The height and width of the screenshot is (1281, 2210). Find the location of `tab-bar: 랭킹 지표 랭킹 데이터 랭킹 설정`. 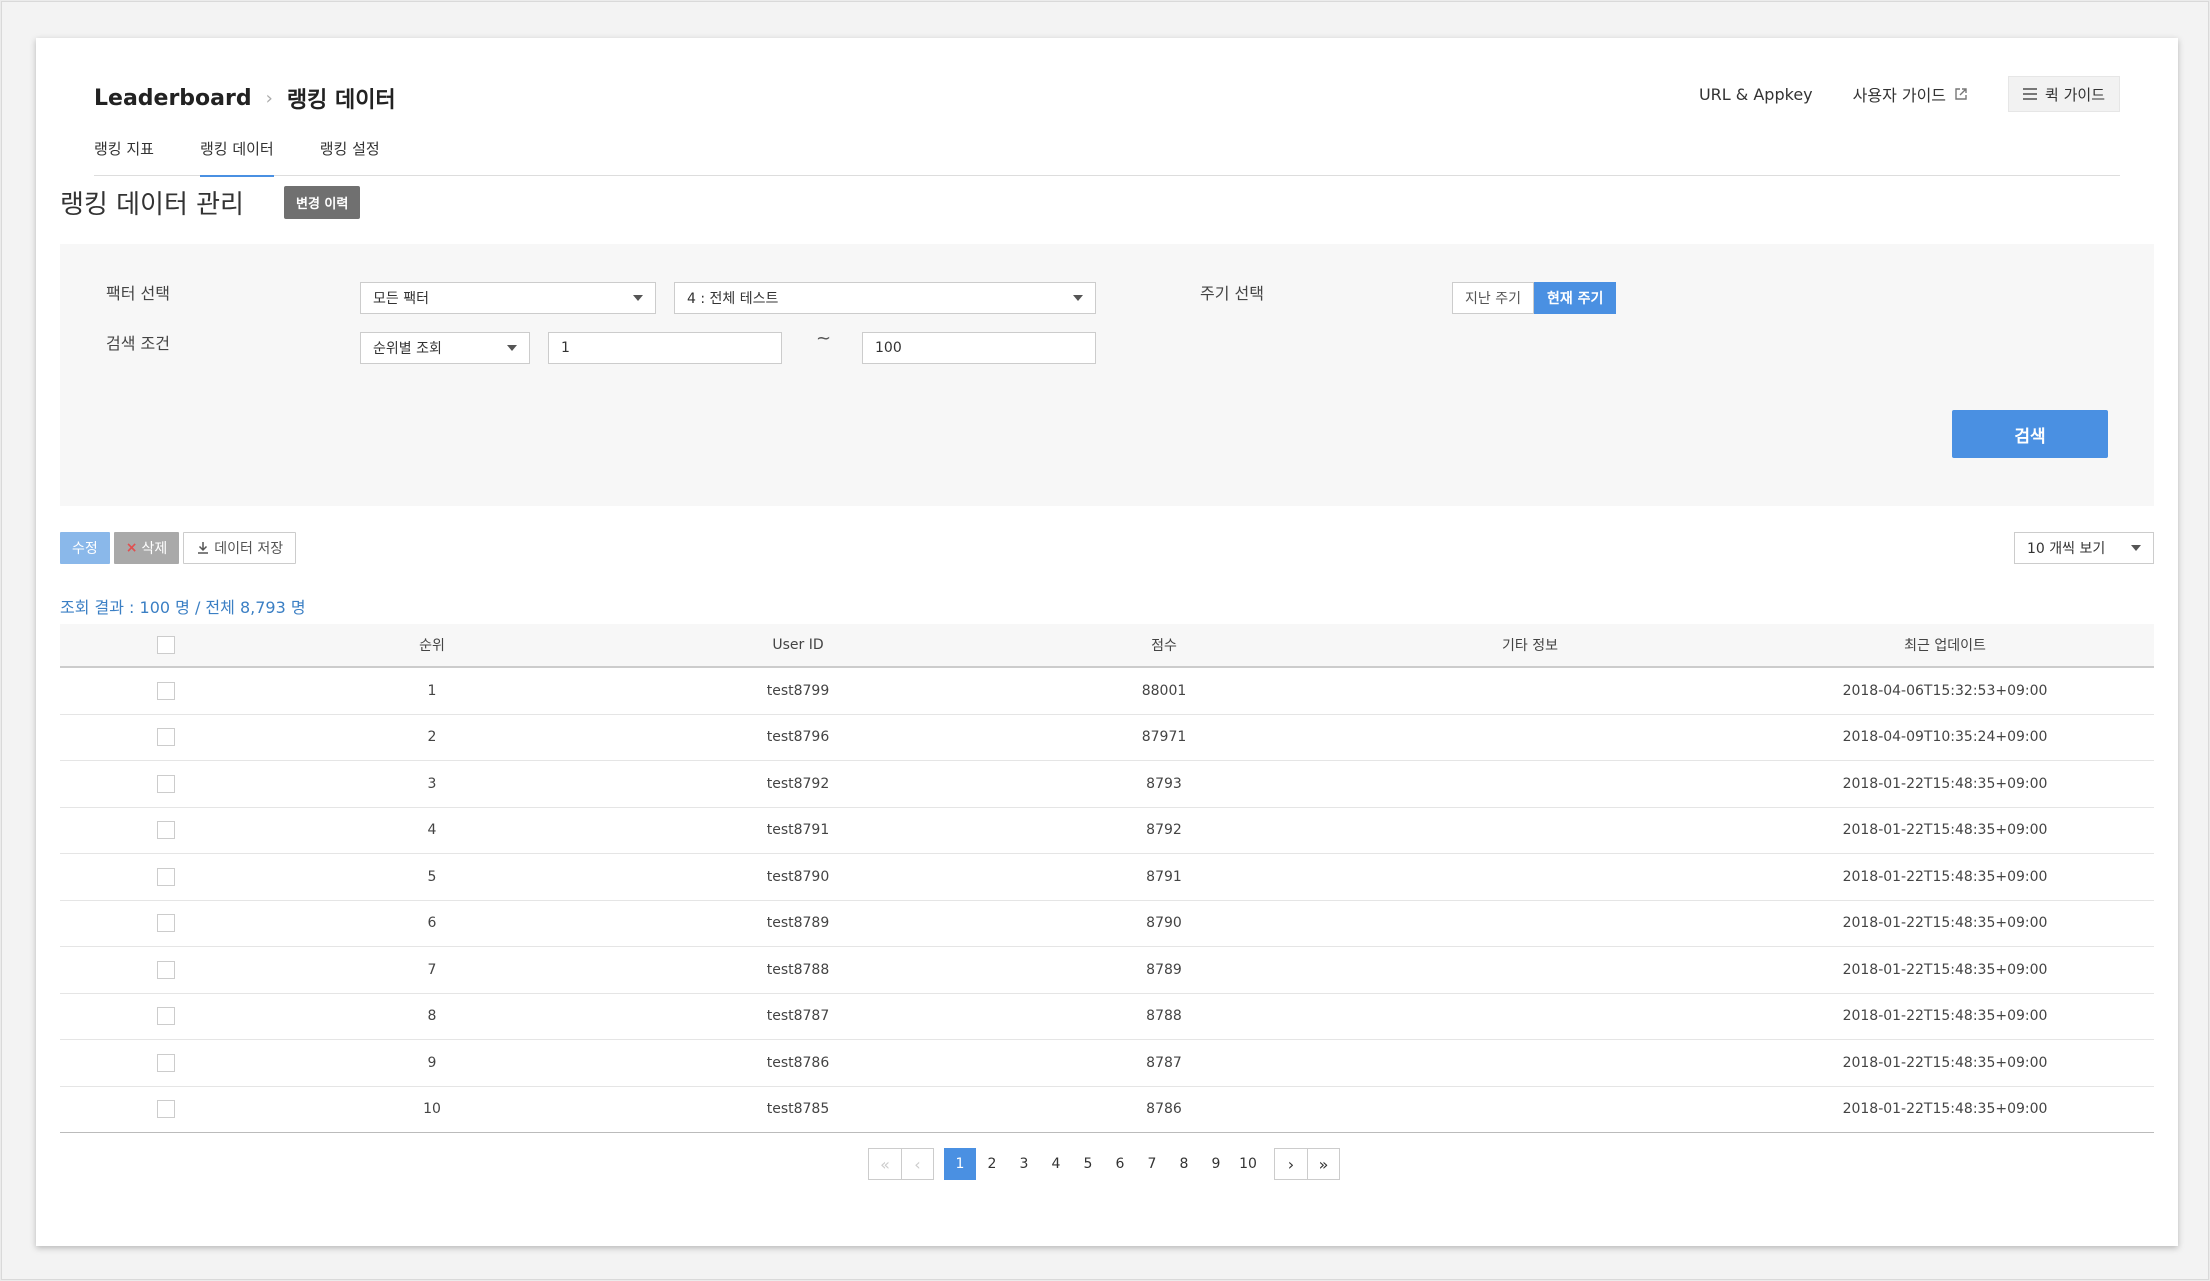

tab-bar: 랭킹 지표 랭킹 데이터 랭킹 설정 is located at coordinates (1107, 157).